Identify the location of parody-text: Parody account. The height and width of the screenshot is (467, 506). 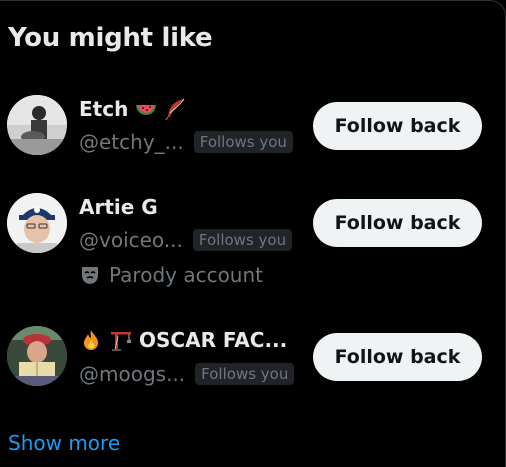
(186, 275).